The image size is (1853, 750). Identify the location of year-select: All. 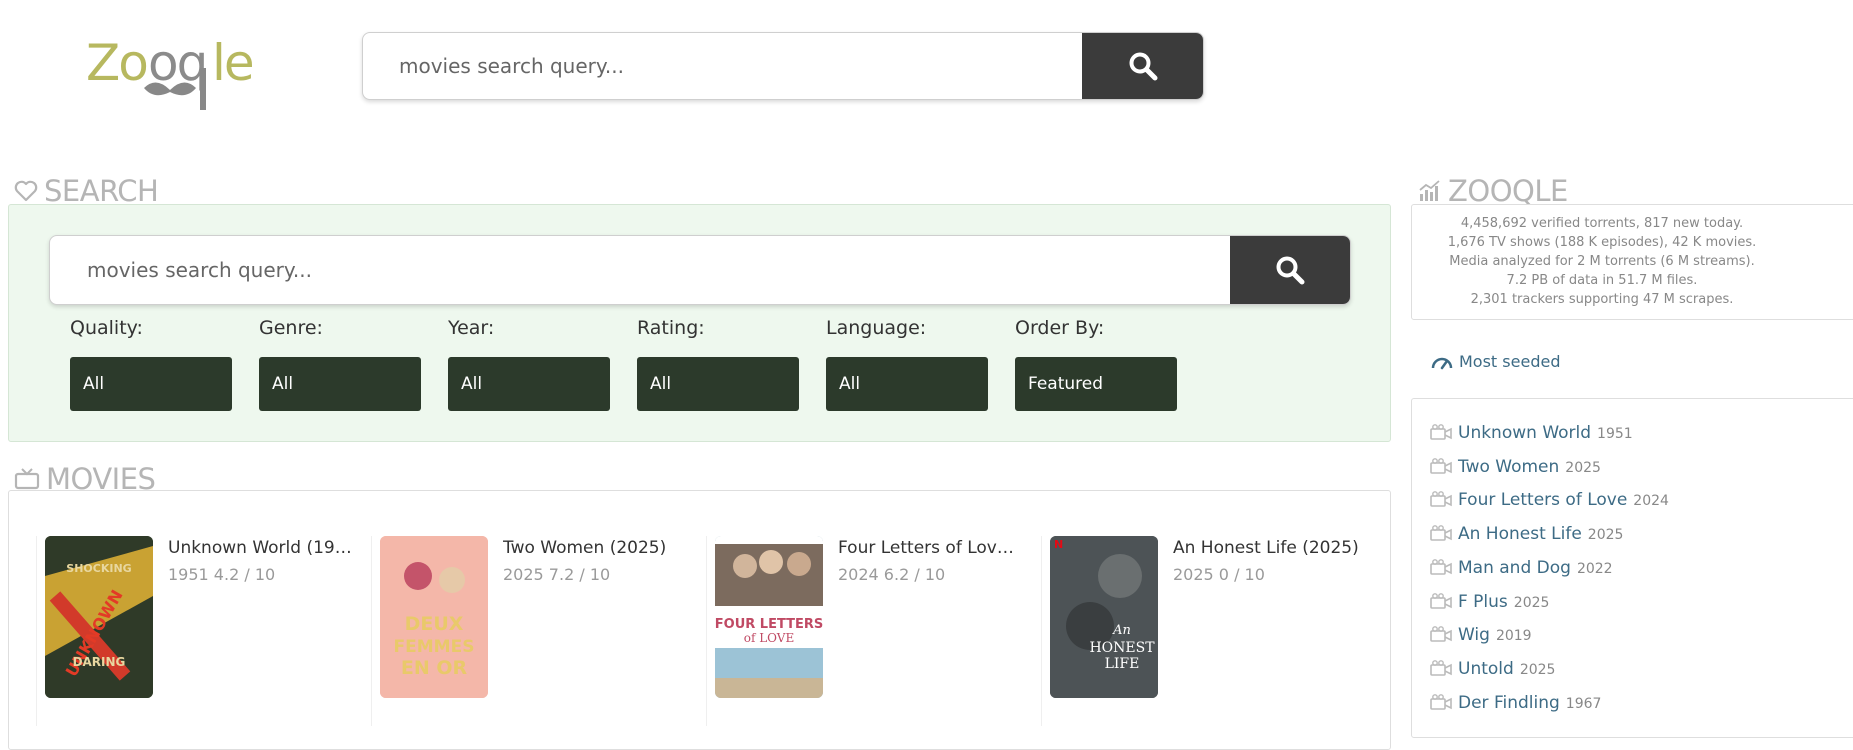
(529, 384).